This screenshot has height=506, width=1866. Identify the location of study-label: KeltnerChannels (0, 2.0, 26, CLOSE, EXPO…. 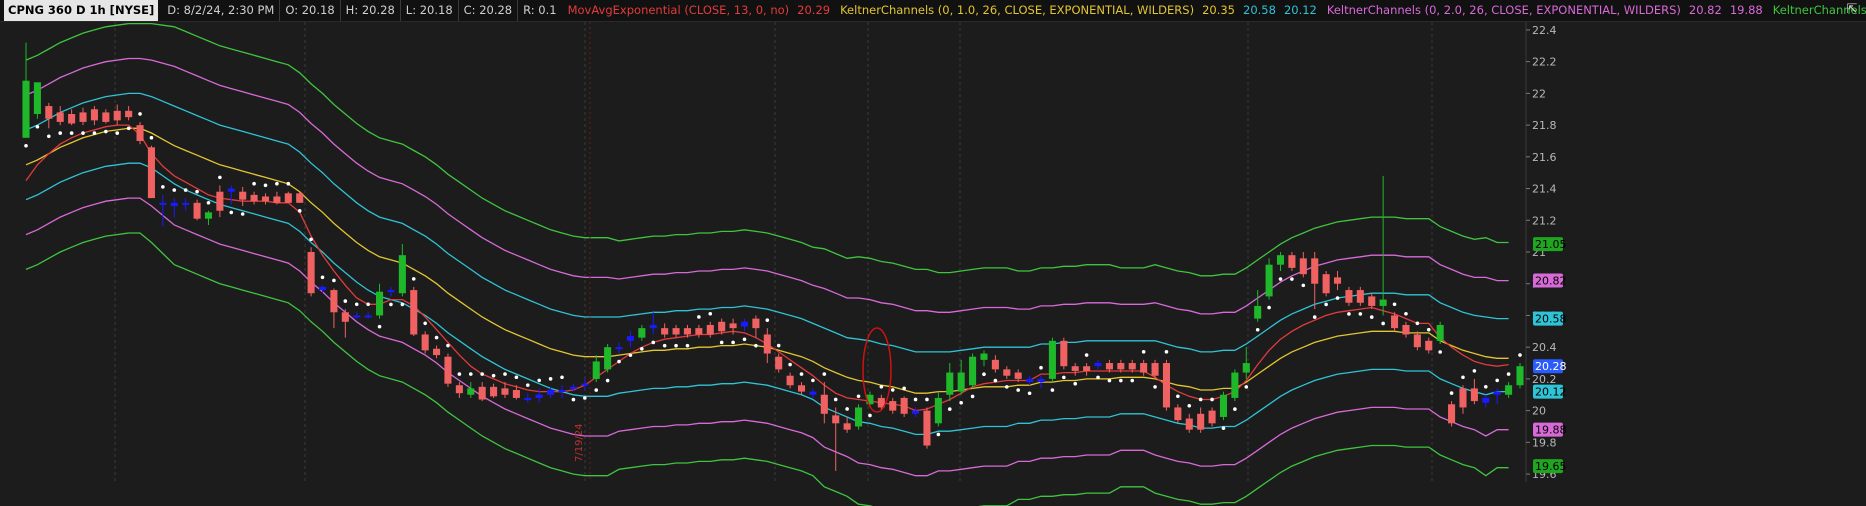
(1503, 10).